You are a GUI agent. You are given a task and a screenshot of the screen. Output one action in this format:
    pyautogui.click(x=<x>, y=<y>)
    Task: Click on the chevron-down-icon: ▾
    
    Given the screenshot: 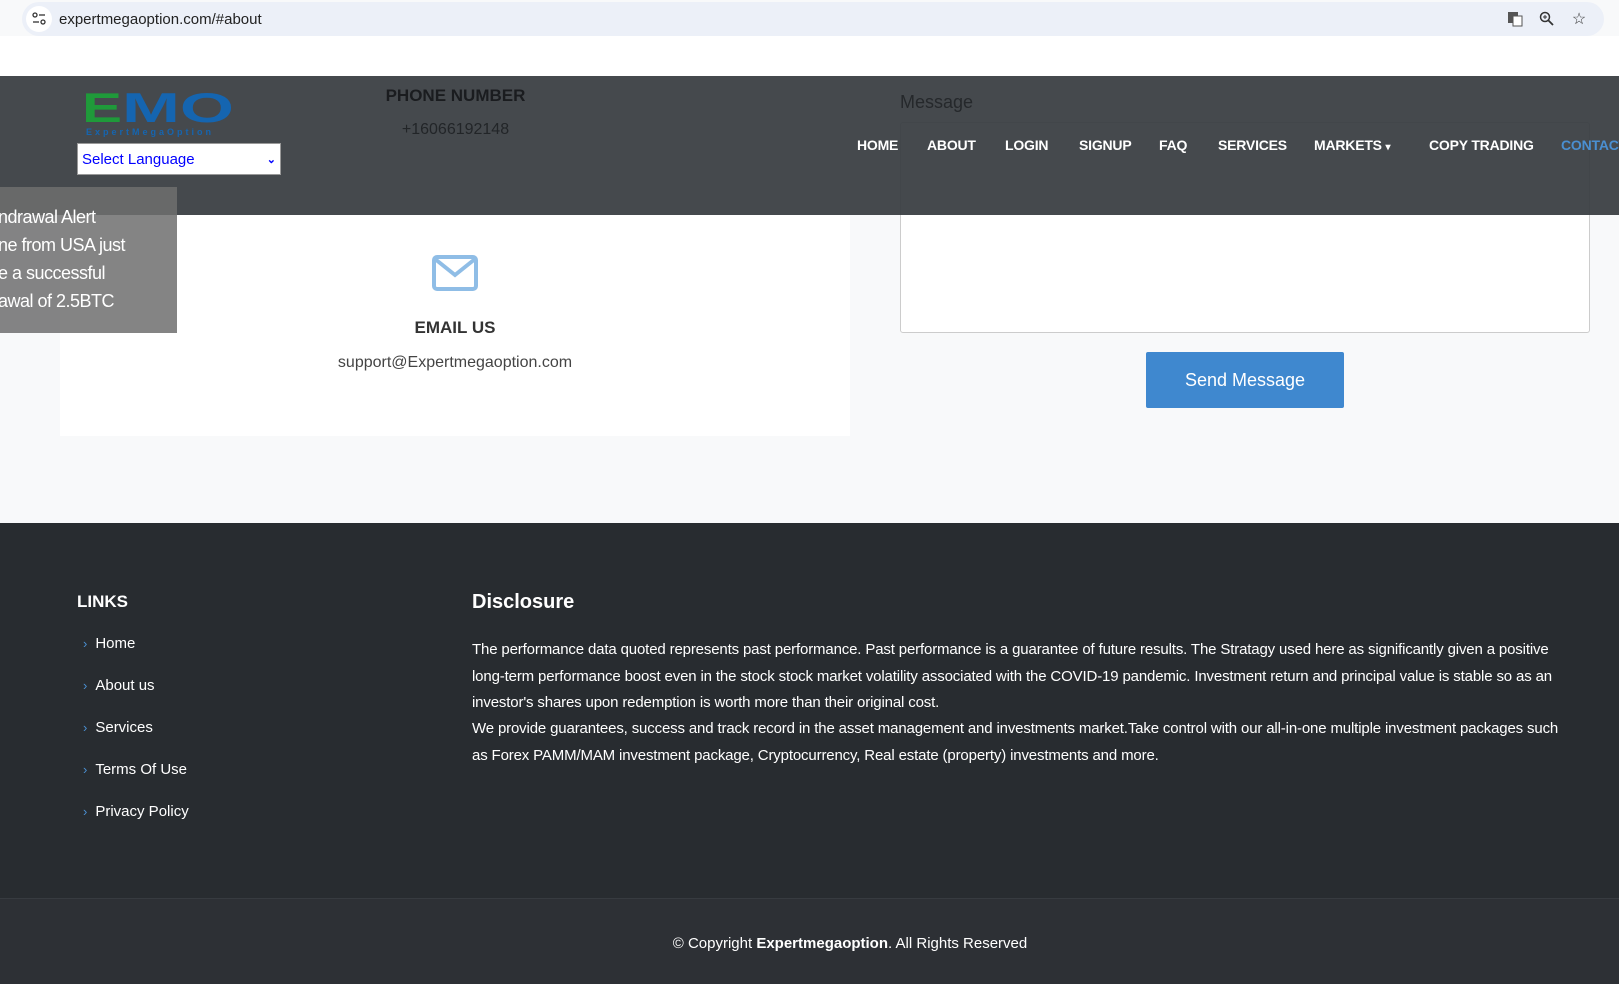 What is the action you would take?
    pyautogui.click(x=1388, y=147)
    